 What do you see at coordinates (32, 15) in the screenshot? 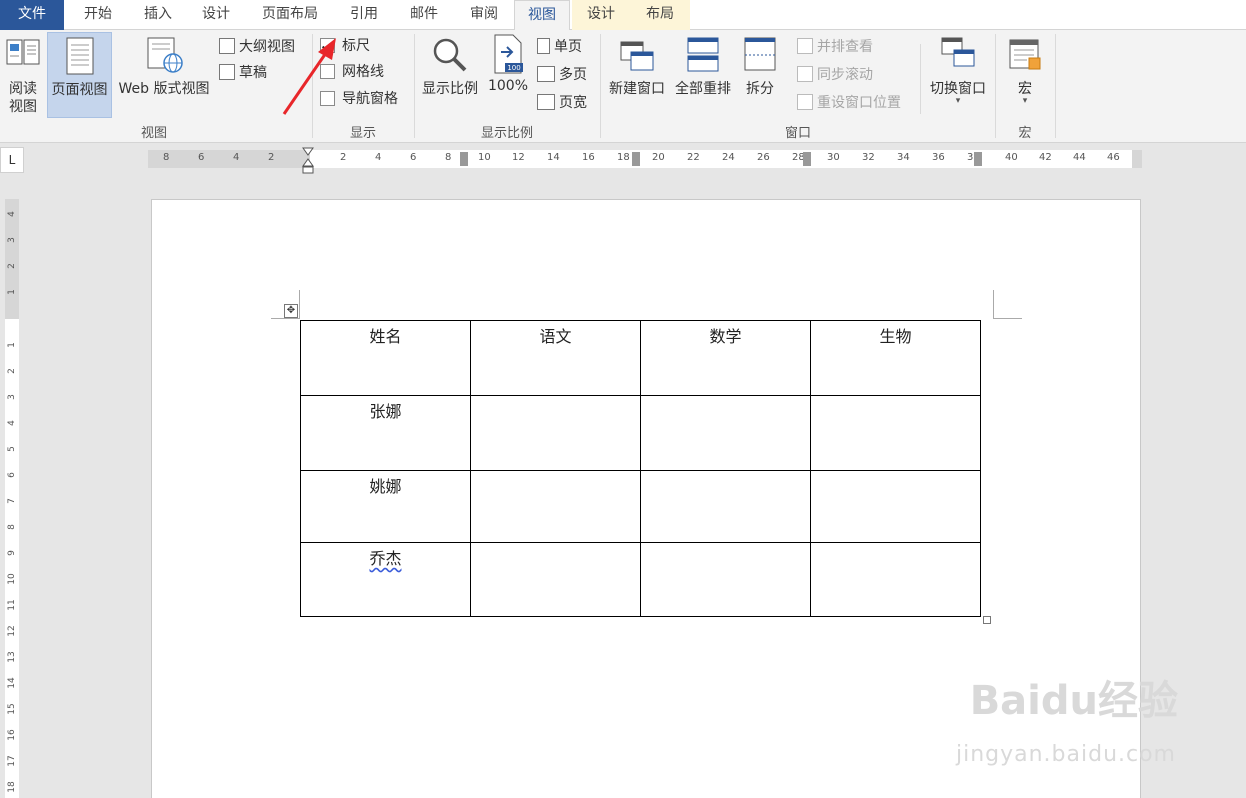
I see `tab-file: 文件` at bounding box center [32, 15].